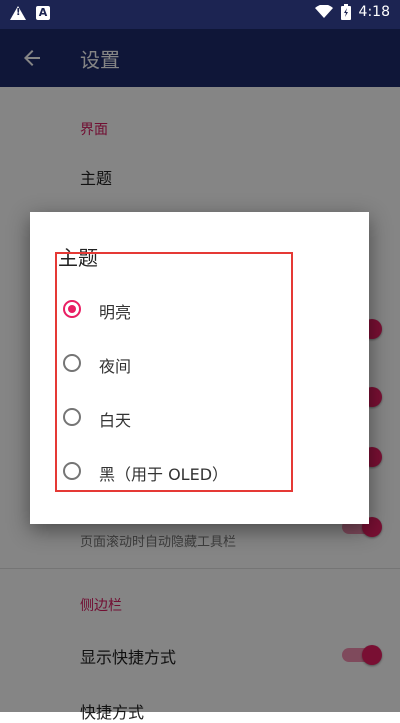  Describe the element at coordinates (200, 14) in the screenshot. I see `status-bar: A 4:18` at that location.